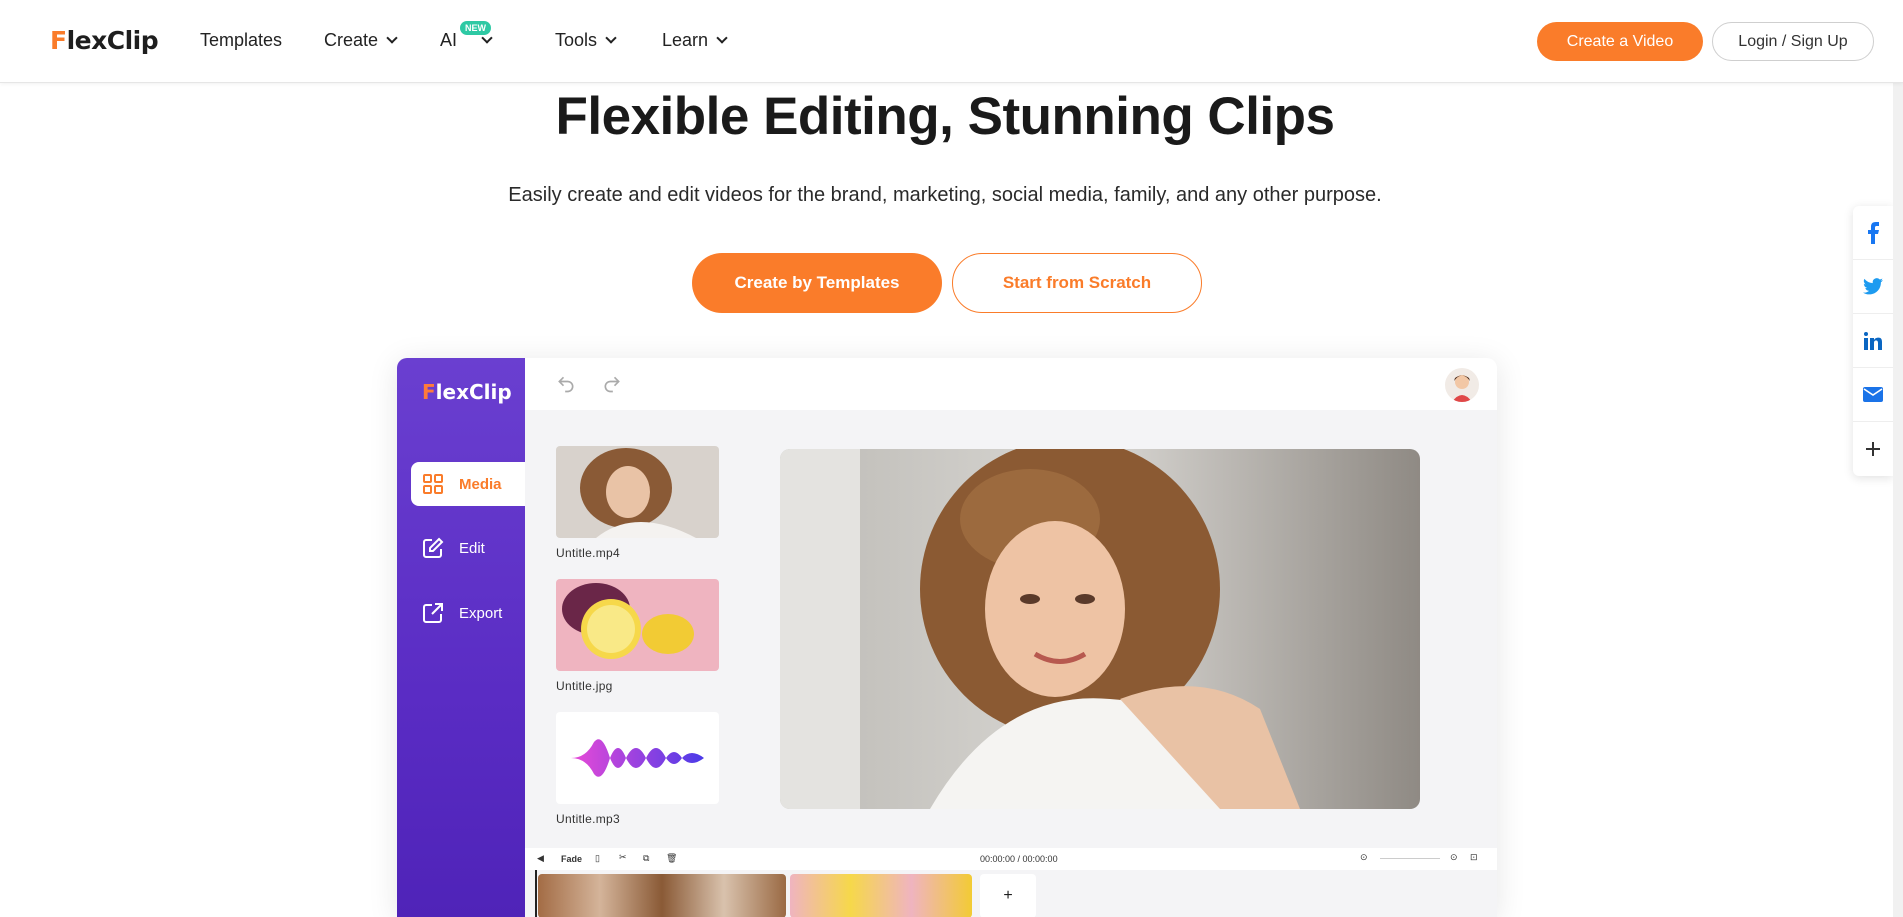  Describe the element at coordinates (597, 858) in the screenshot. I see `split-icon: ▯` at that location.